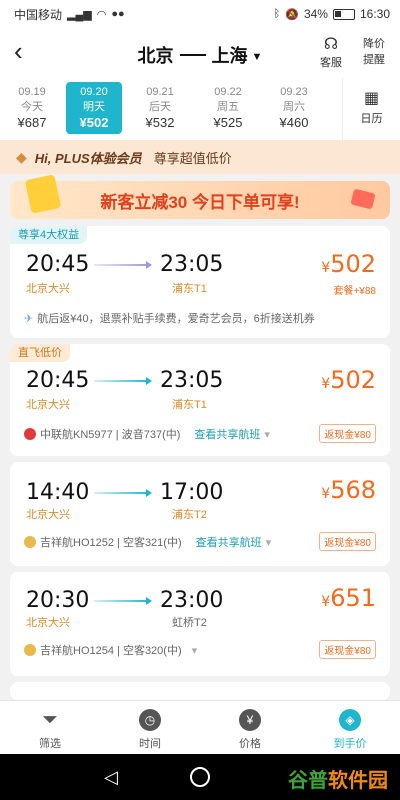 The height and width of the screenshot is (800, 400). I want to click on system-navigation-bar: ◁ 谷普软件园, so click(200, 777).